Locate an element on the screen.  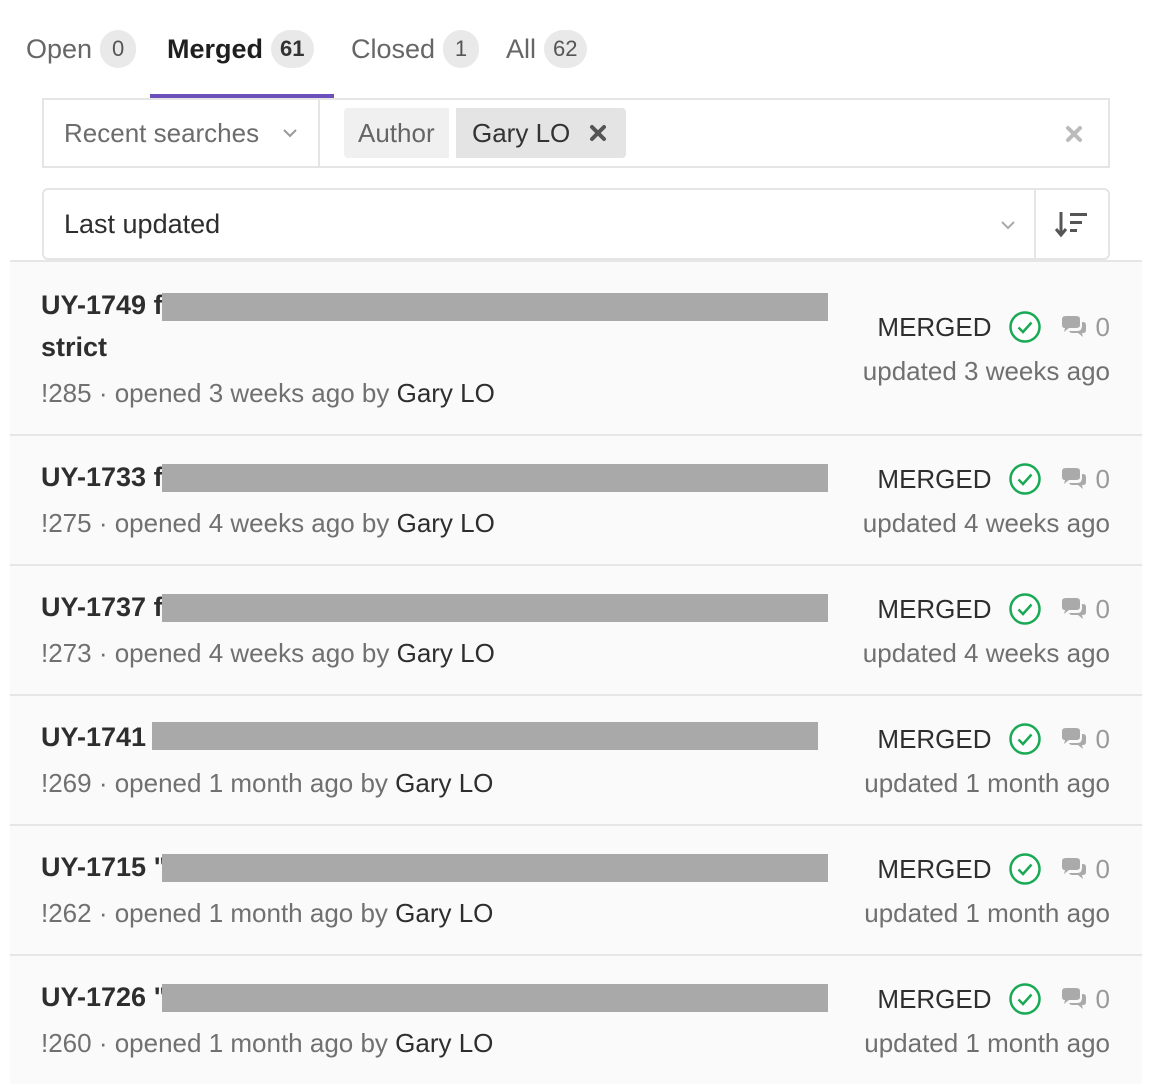
filter-token-value-label: Gary LO is located at coordinates (521, 132).